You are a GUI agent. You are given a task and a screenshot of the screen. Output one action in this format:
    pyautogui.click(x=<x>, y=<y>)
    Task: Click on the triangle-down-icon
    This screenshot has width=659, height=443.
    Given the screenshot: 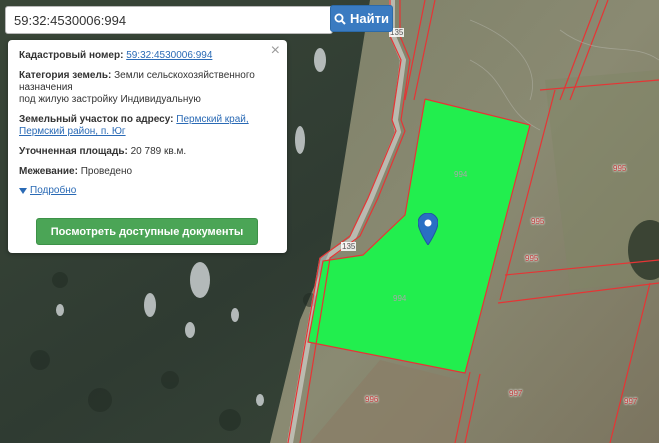 What is the action you would take?
    pyautogui.click(x=23, y=190)
    